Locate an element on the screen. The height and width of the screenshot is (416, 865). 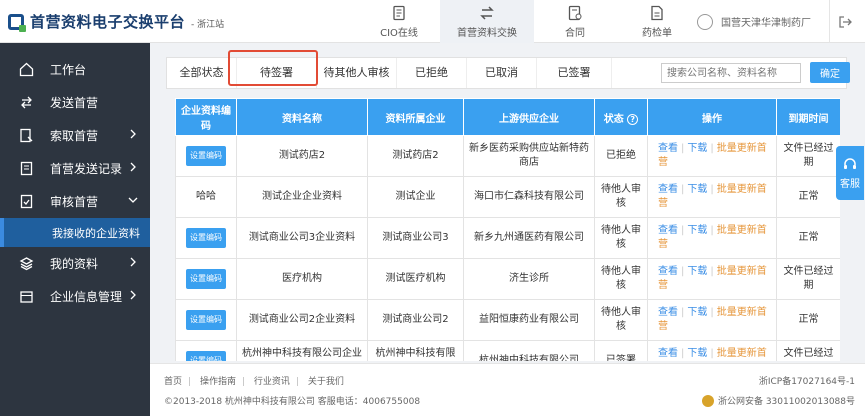
nav-exchange: 首营资料交换 is located at coordinates (487, 21).